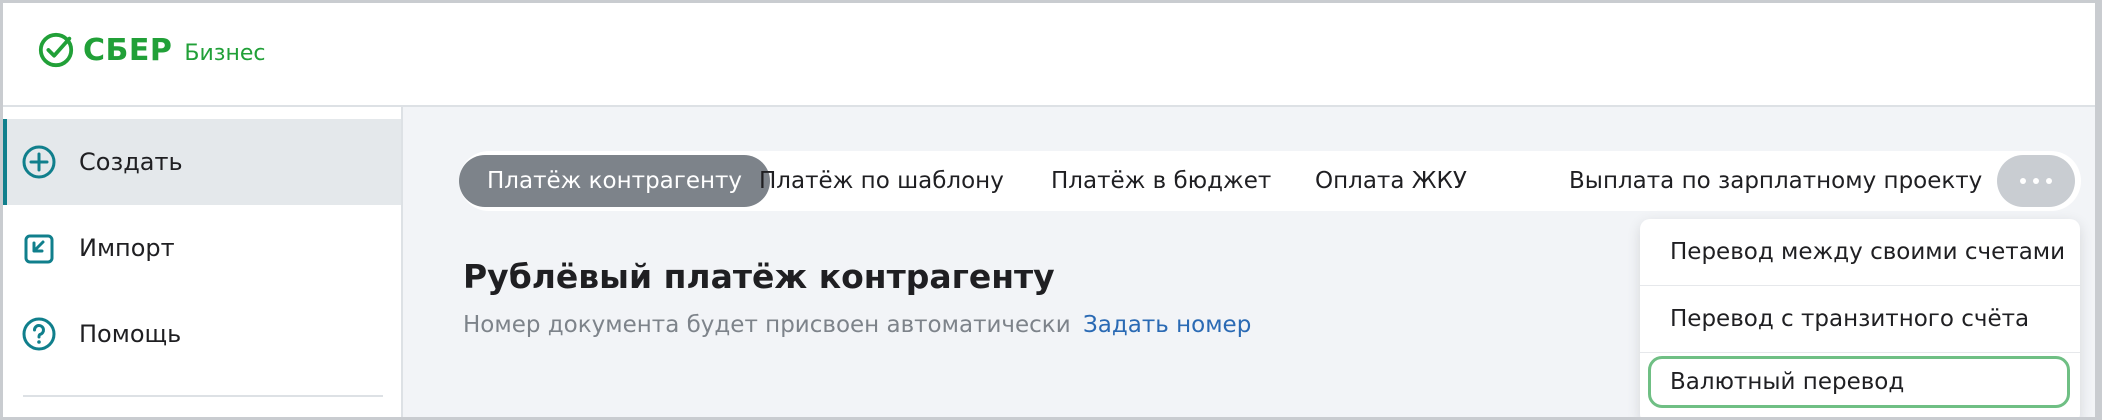 The image size is (2102, 420). Describe the element at coordinates (202, 248) in the screenshot. I see `sidebar-item-import: Импорт` at that location.